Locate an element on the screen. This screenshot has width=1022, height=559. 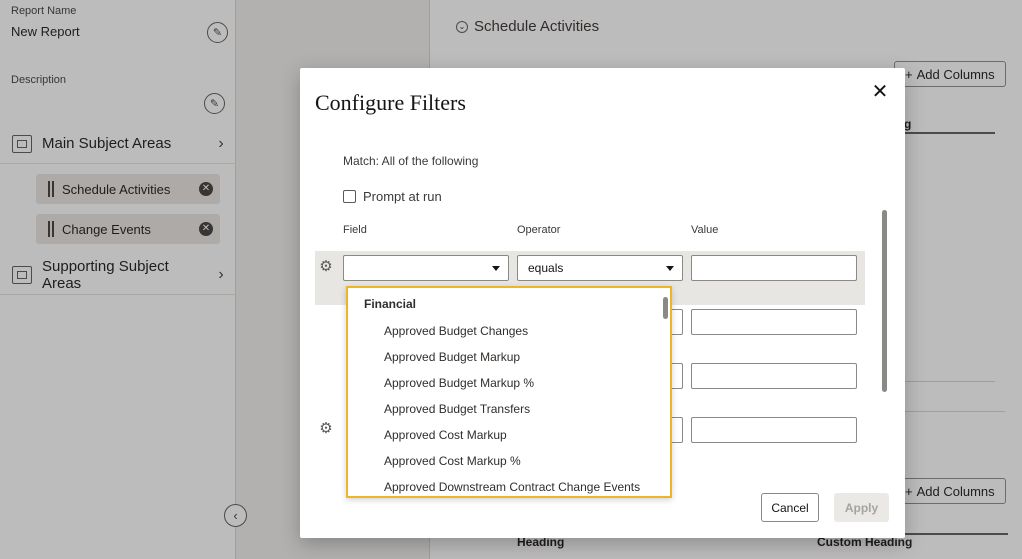
close-icon: ✕ is located at coordinates (880, 92).